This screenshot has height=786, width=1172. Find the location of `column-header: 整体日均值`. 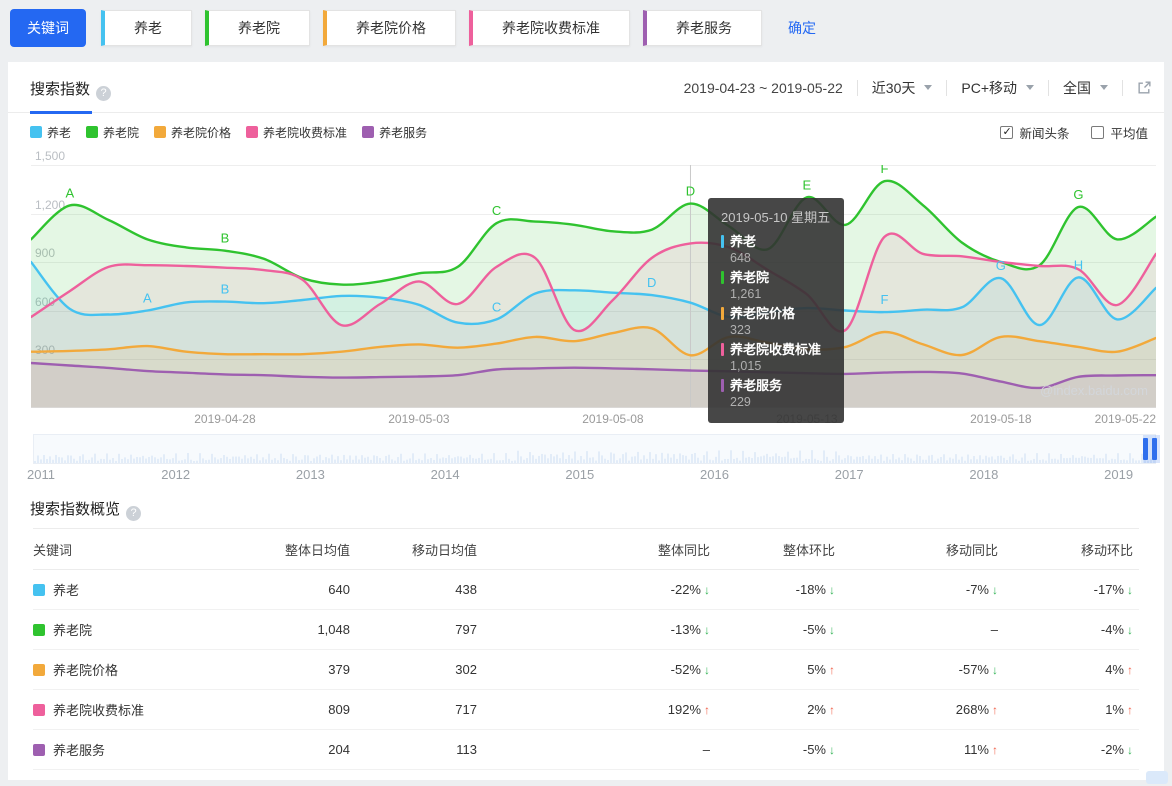

column-header: 整体日均值 is located at coordinates (317, 550).